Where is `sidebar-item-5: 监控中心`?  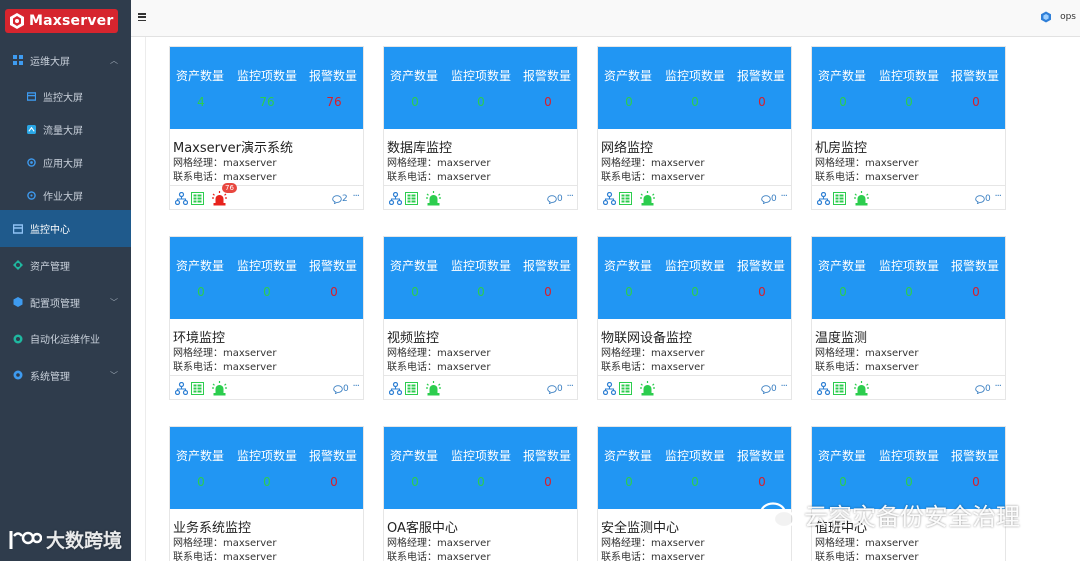
sidebar-item-5: 监控中心 is located at coordinates (65, 228).